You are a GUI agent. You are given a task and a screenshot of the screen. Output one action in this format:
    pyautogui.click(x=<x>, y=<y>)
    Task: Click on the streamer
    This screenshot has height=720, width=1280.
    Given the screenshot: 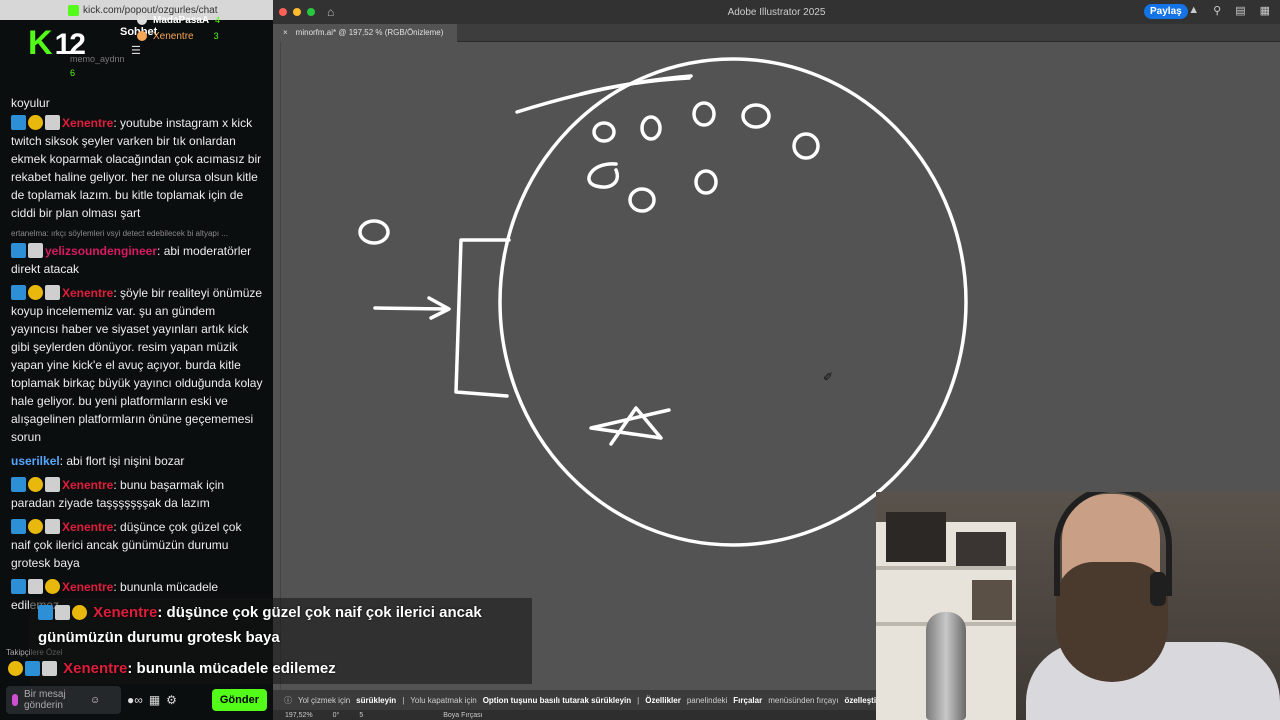 What is the action you would take?
    pyautogui.click(x=1153, y=606)
    